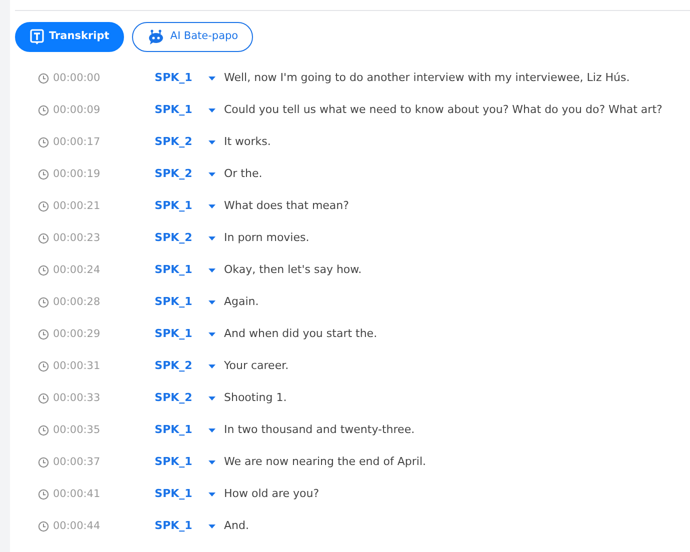  I want to click on transcript-text: How old are you?, so click(272, 494).